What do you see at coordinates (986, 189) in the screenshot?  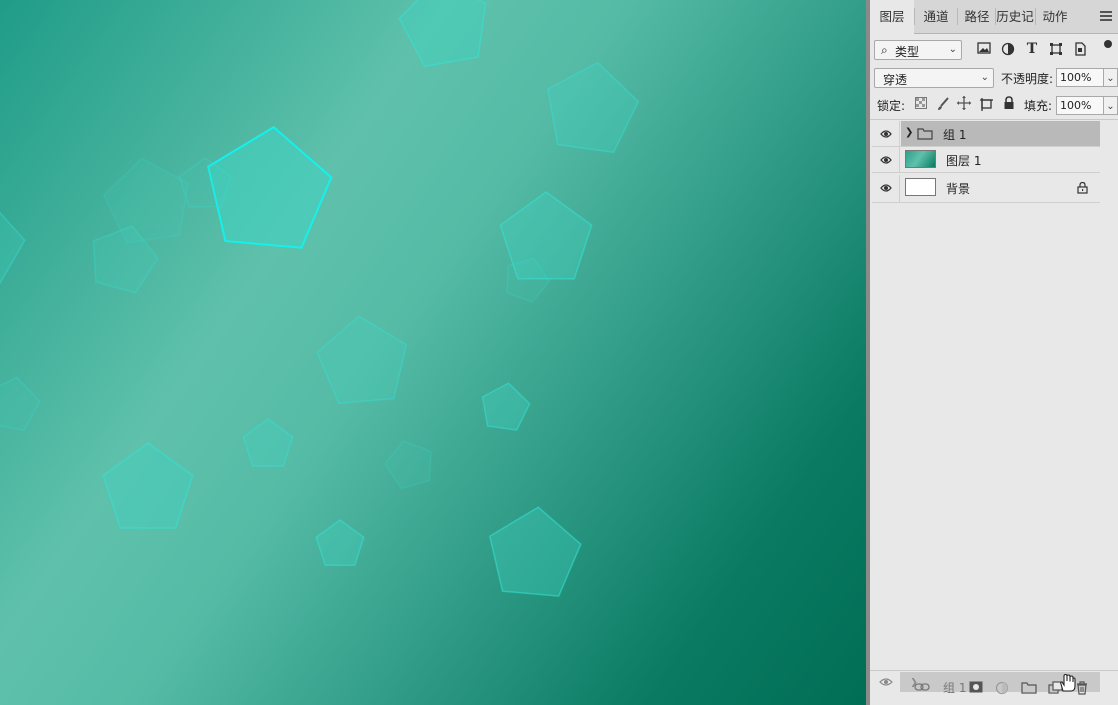 I see `layer-row-background: 背景` at bounding box center [986, 189].